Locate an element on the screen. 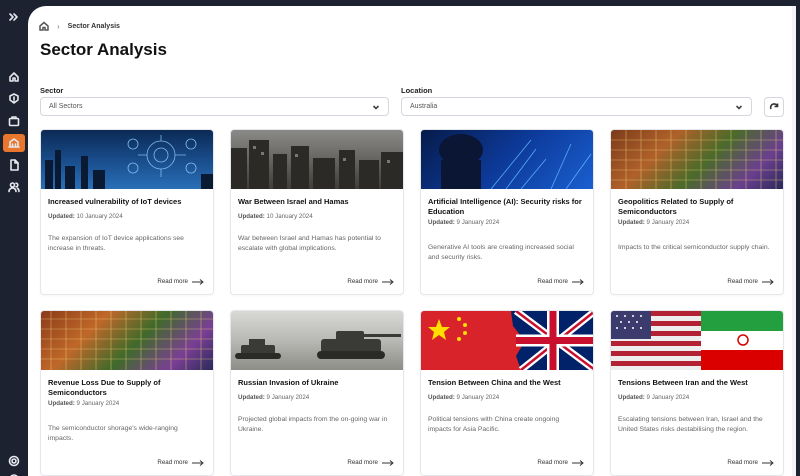  card-title: Increased vulnerability of IoT devices is located at coordinates (115, 201).